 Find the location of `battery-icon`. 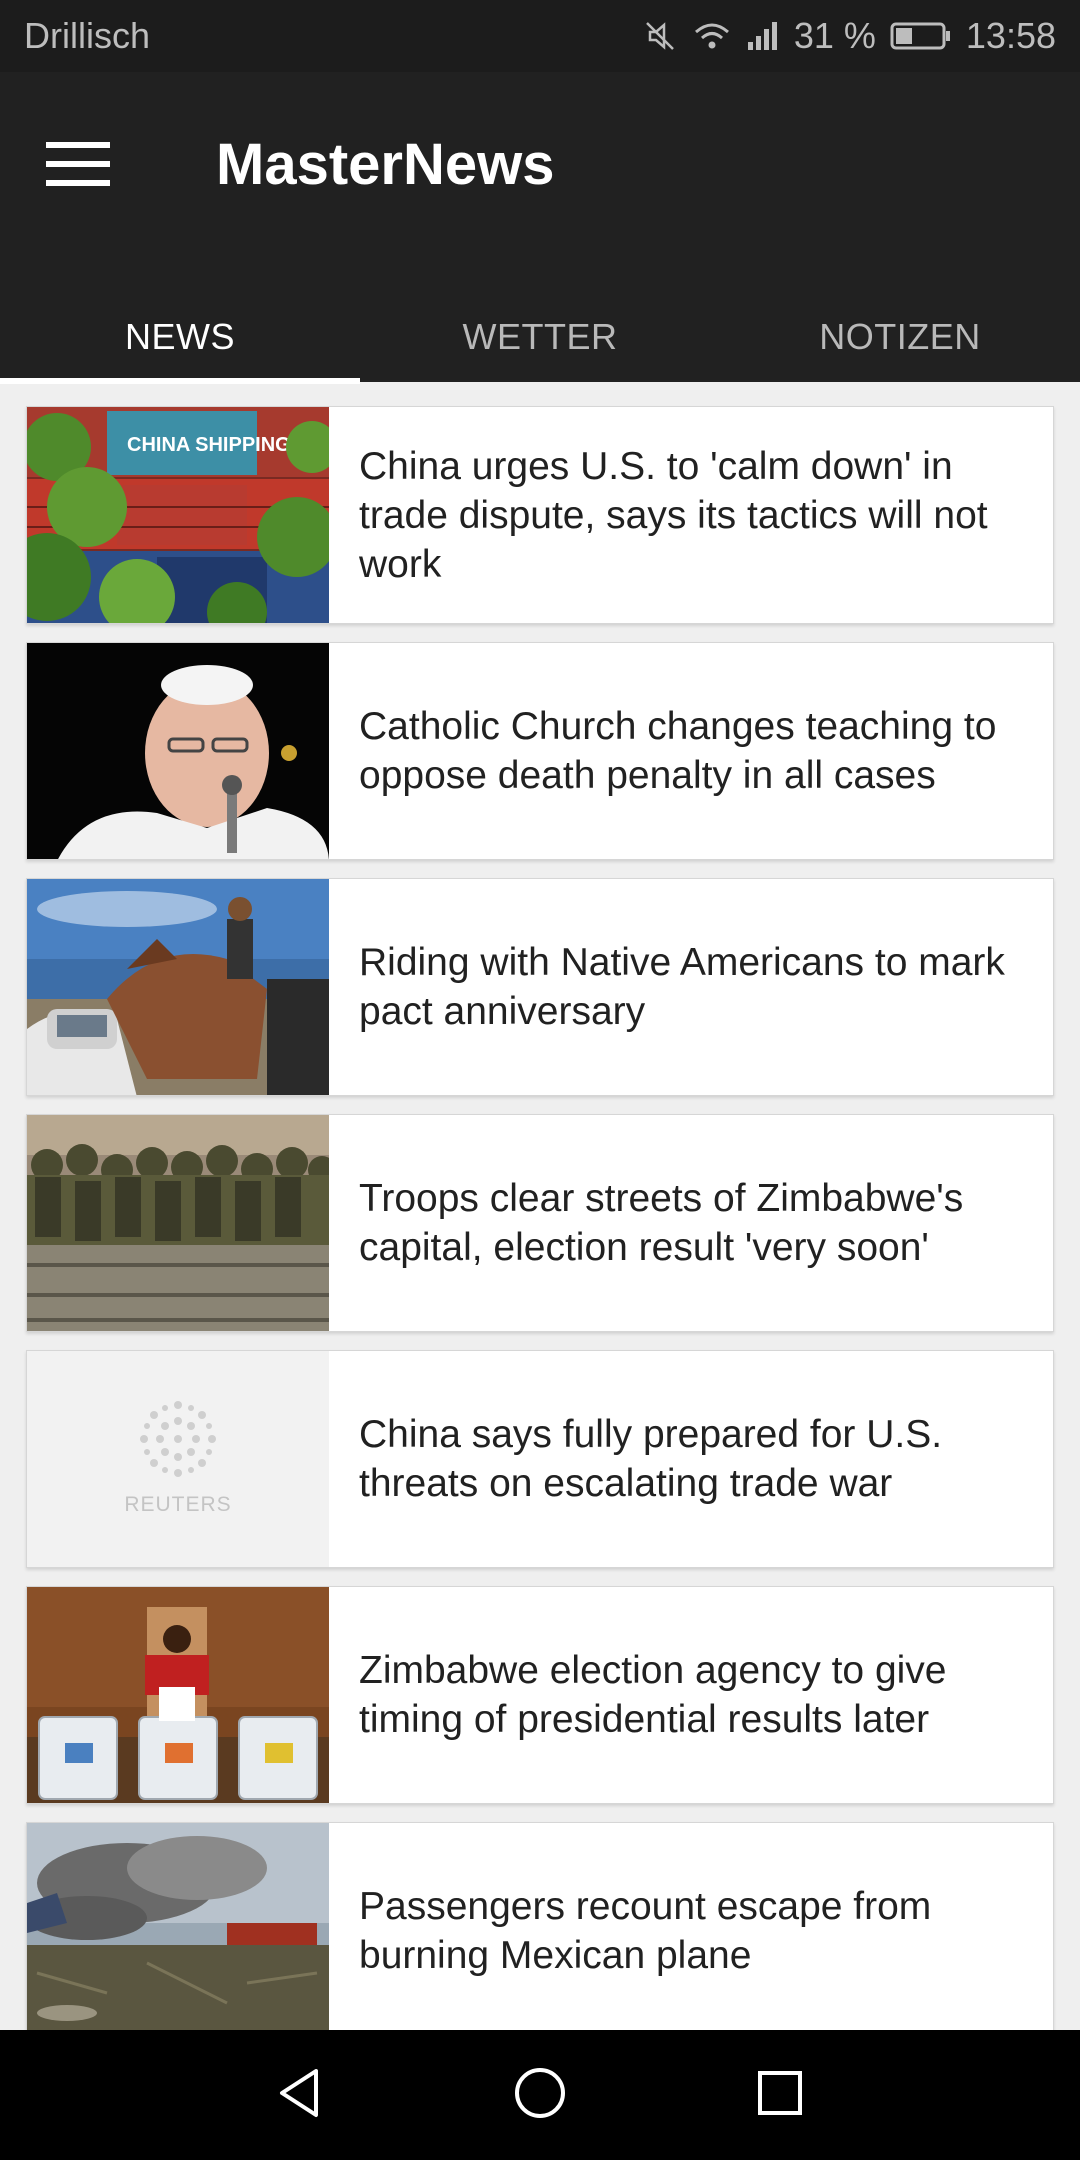

battery-icon is located at coordinates (921, 36).